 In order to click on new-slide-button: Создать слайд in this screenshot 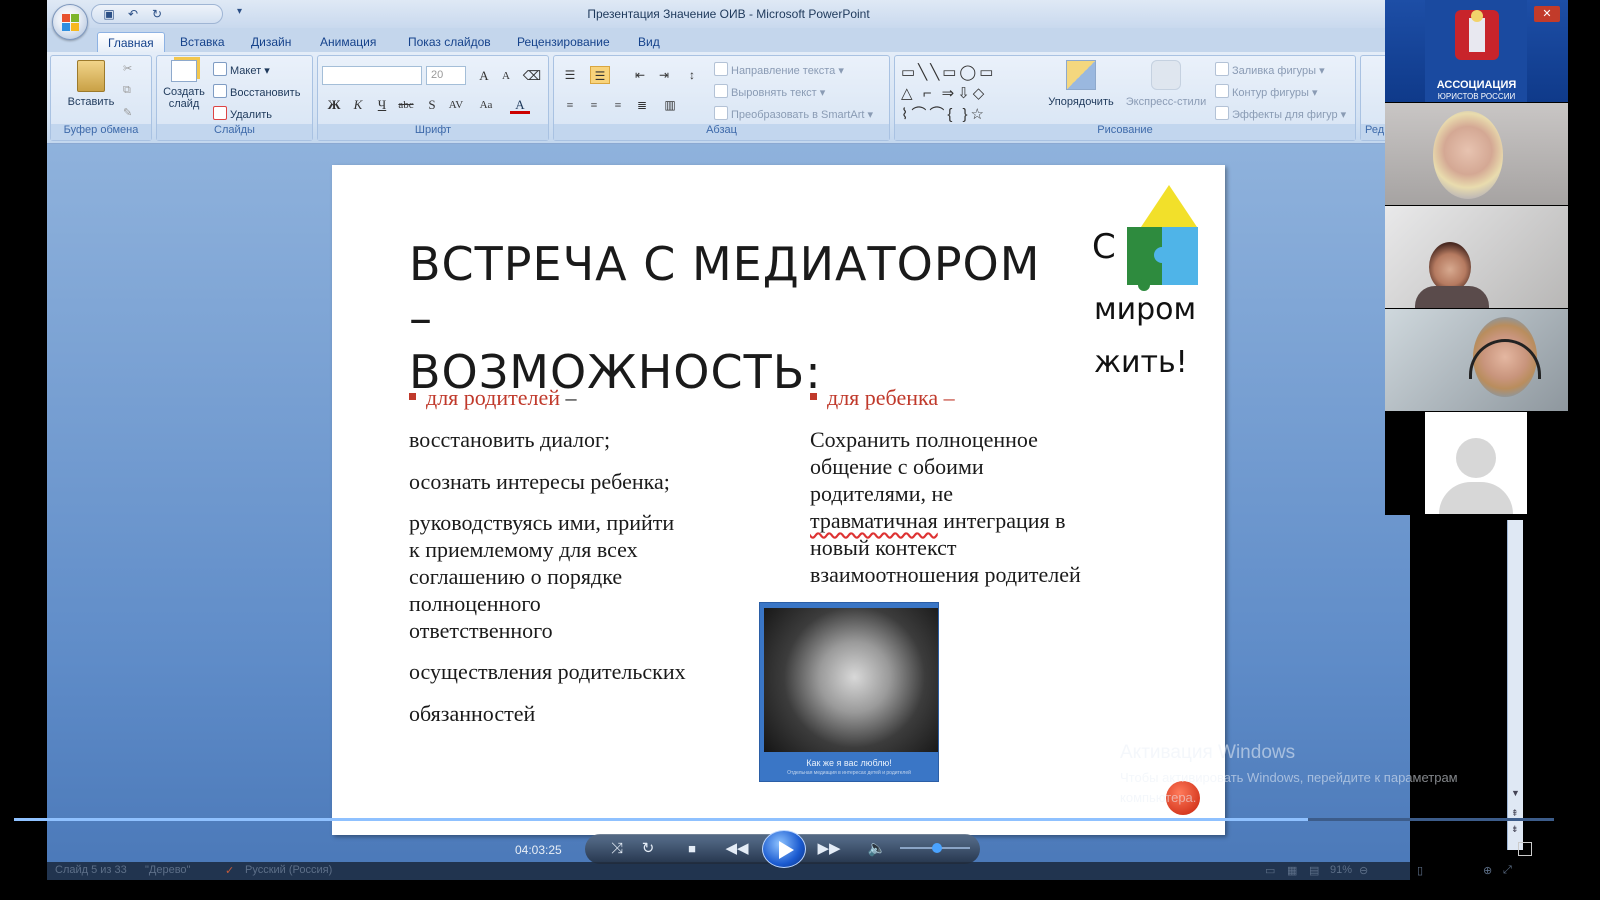, I will do `click(184, 85)`.